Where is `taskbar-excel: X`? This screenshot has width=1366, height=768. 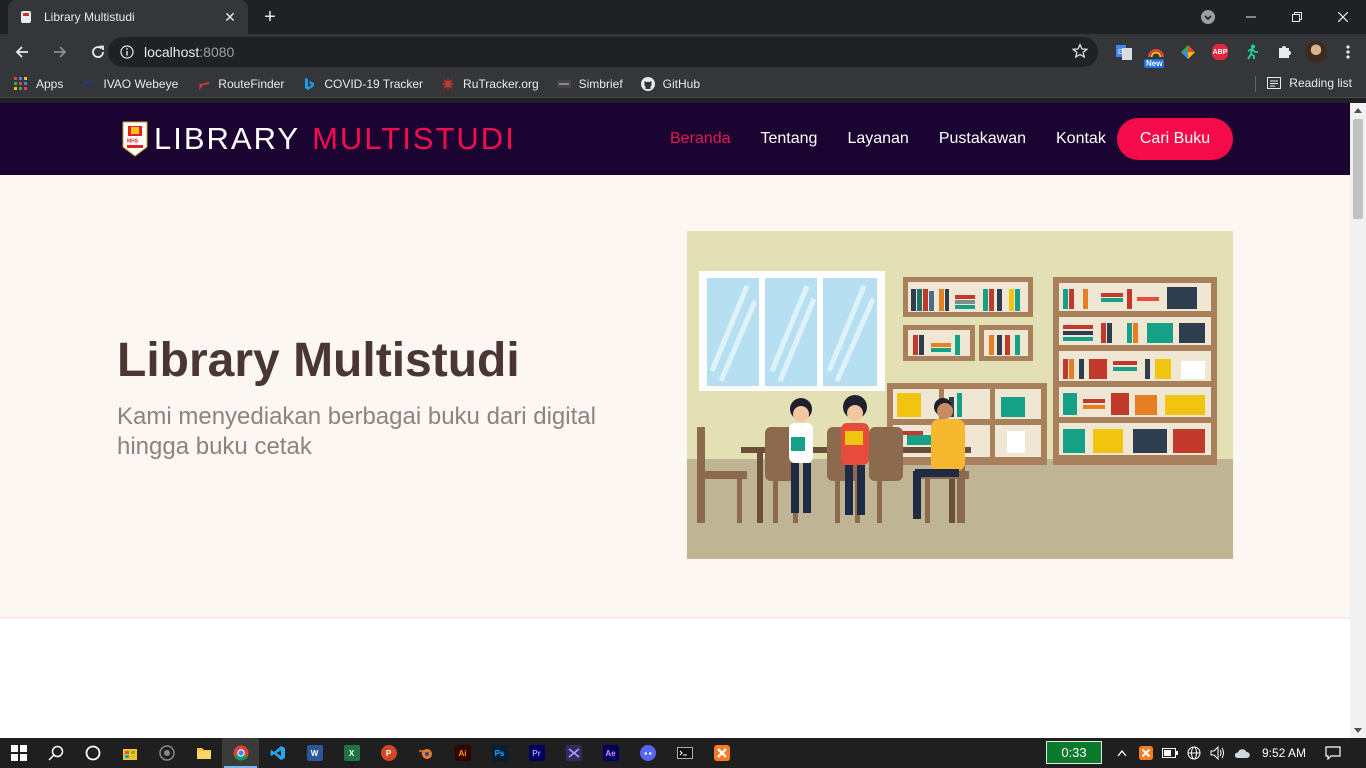
taskbar-excel: X is located at coordinates (351, 753).